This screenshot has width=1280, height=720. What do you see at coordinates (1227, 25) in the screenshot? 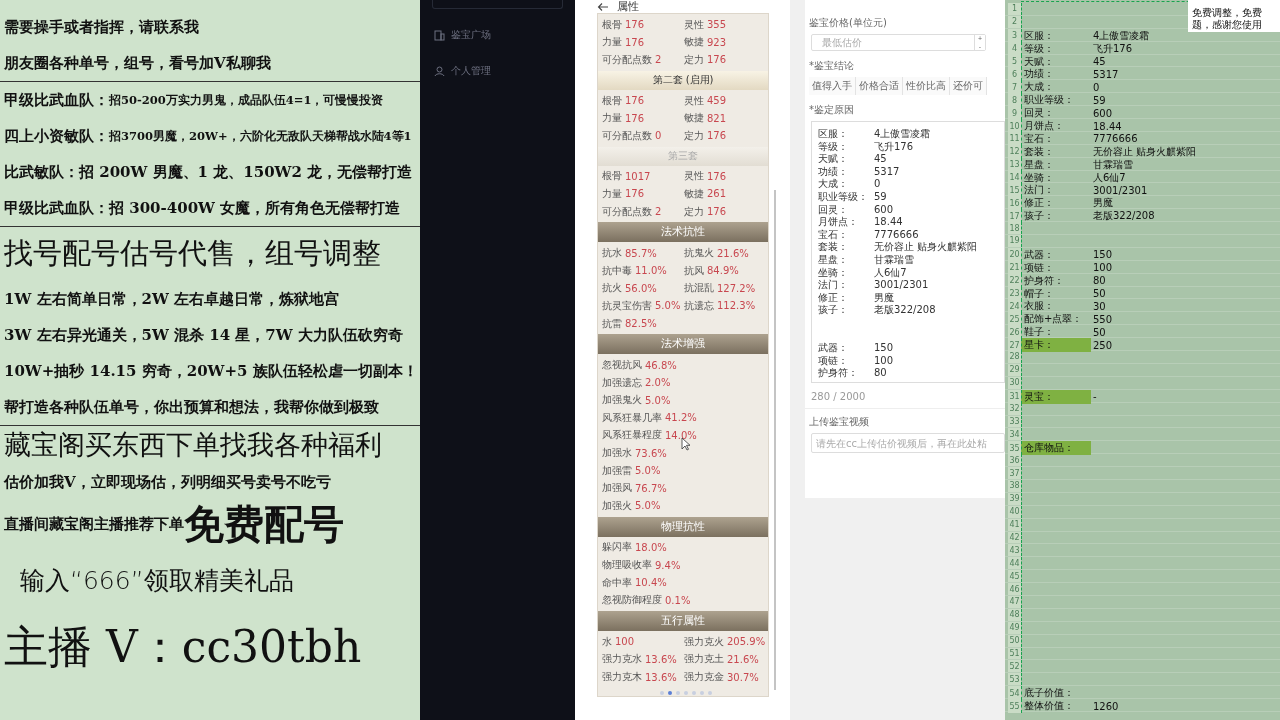
I see `notice-text: 题，感谢您使用` at bounding box center [1227, 25].